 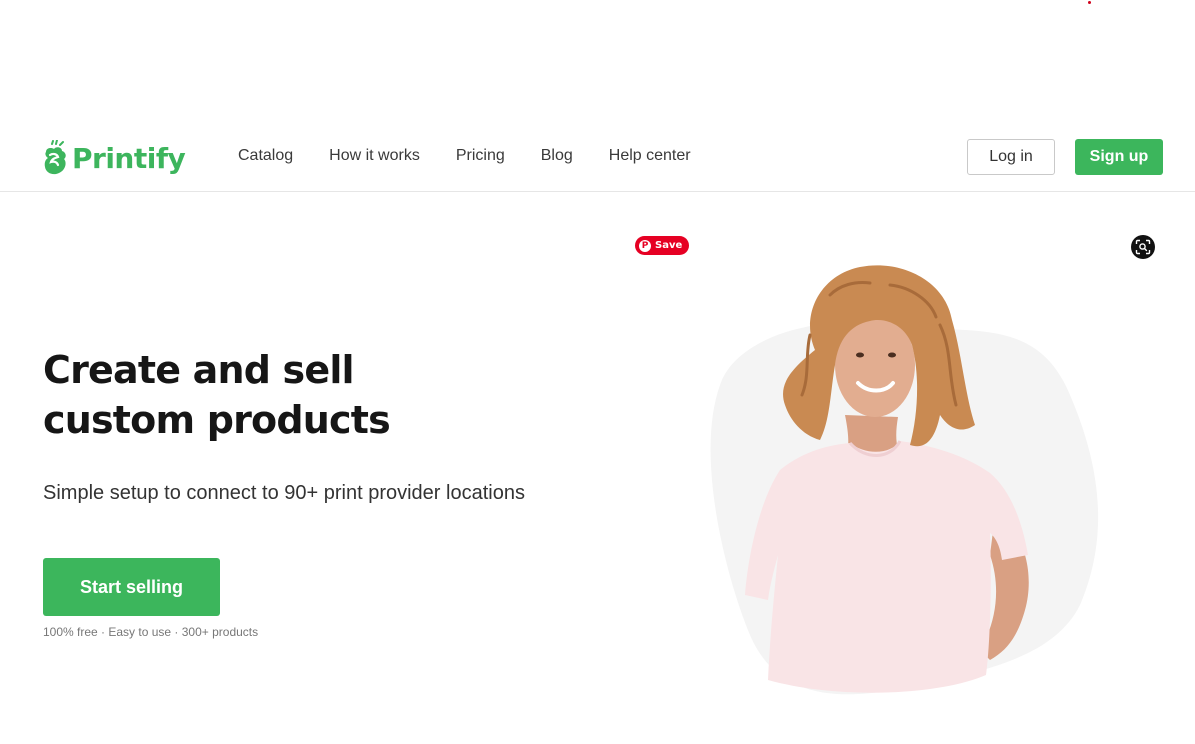 I want to click on pinterest-save-label: Save, so click(x=669, y=245).